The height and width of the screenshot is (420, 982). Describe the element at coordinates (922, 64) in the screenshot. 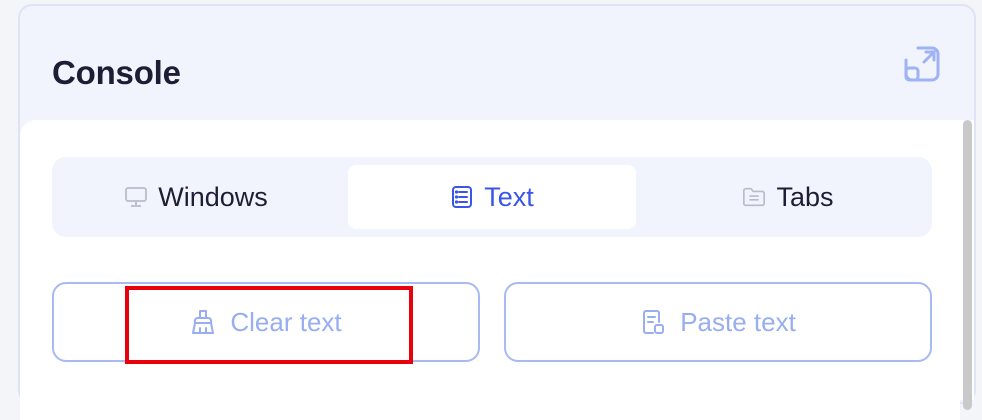

I see `external-open-icon` at that location.